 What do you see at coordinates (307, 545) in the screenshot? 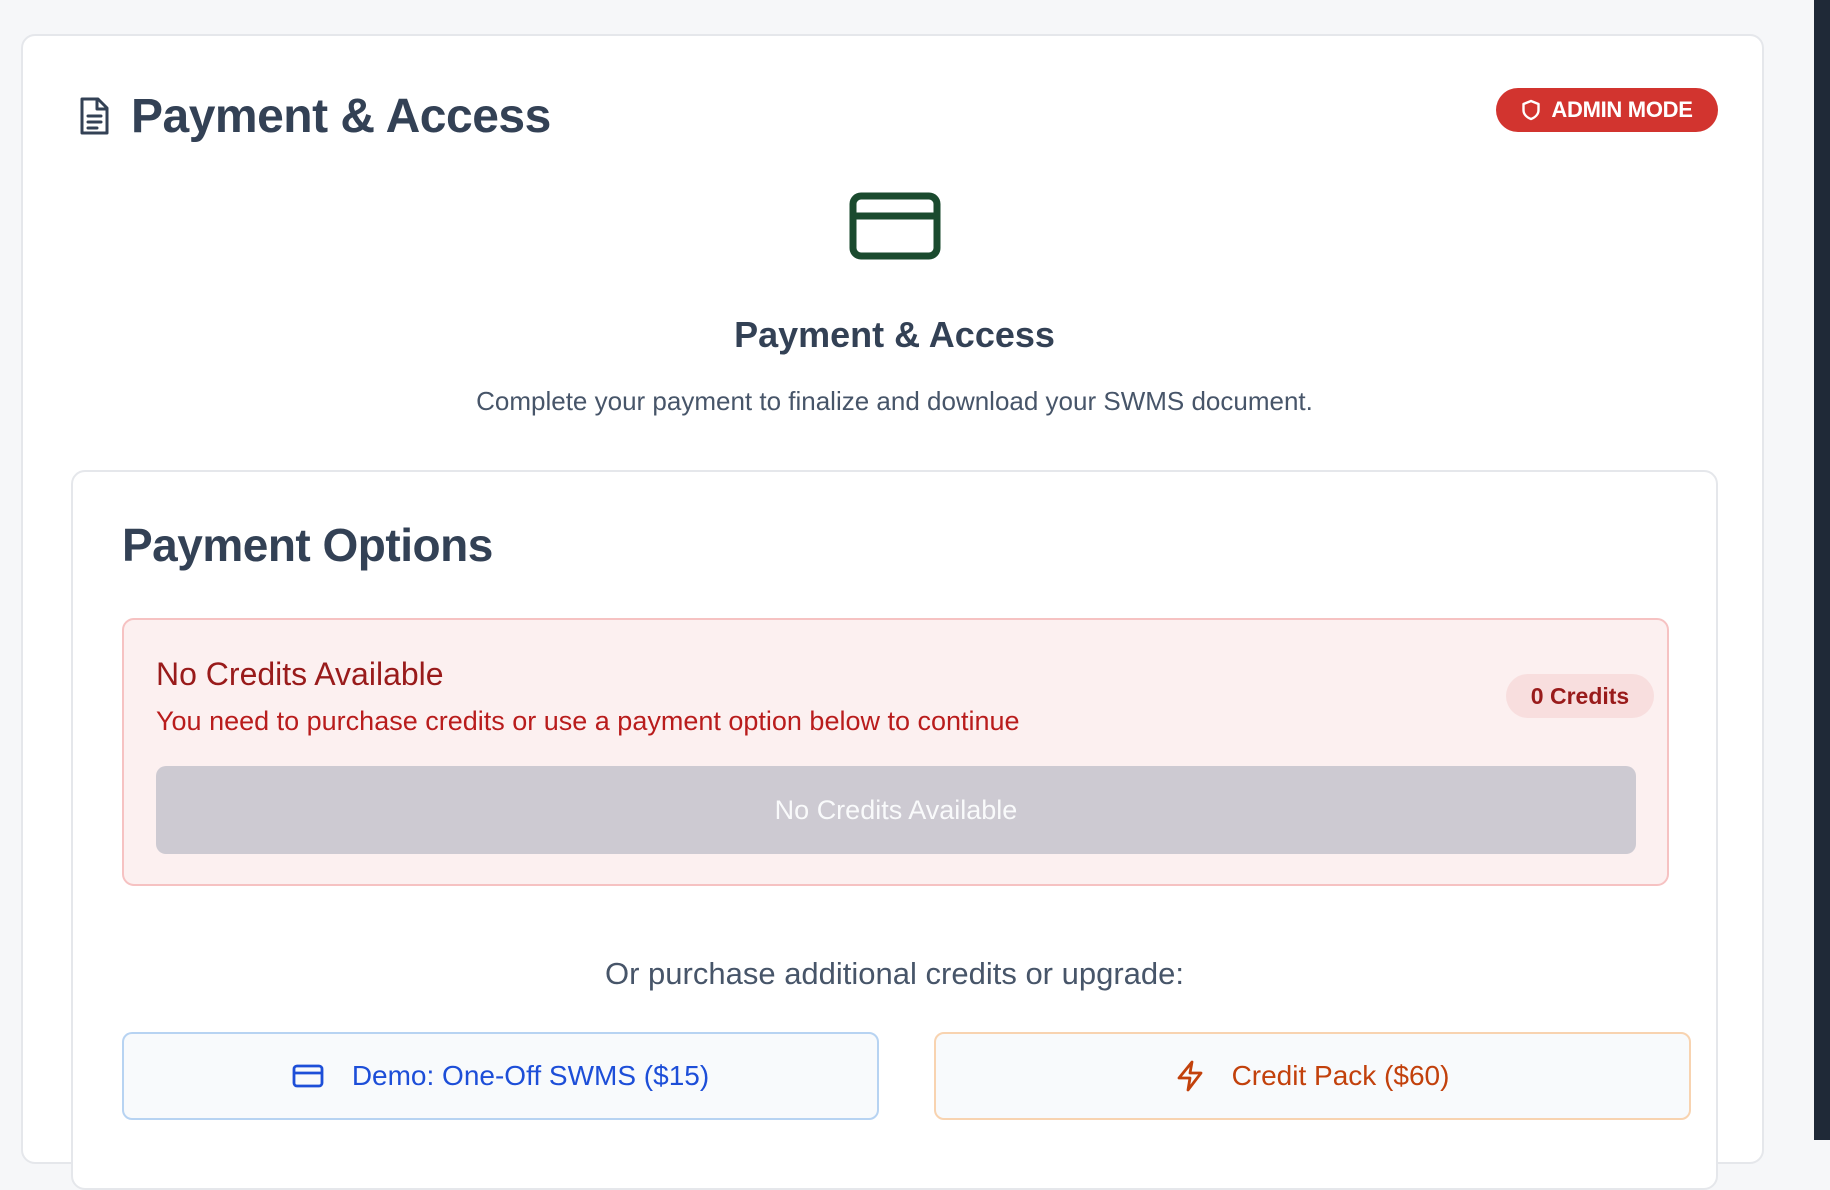
I see `payment-options-title: Payment Options` at bounding box center [307, 545].